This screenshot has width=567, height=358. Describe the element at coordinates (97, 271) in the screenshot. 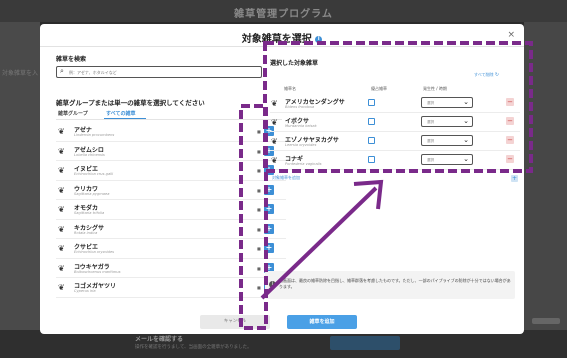

I see `weed-latin-name: Bolboschoenus maritimus` at that location.